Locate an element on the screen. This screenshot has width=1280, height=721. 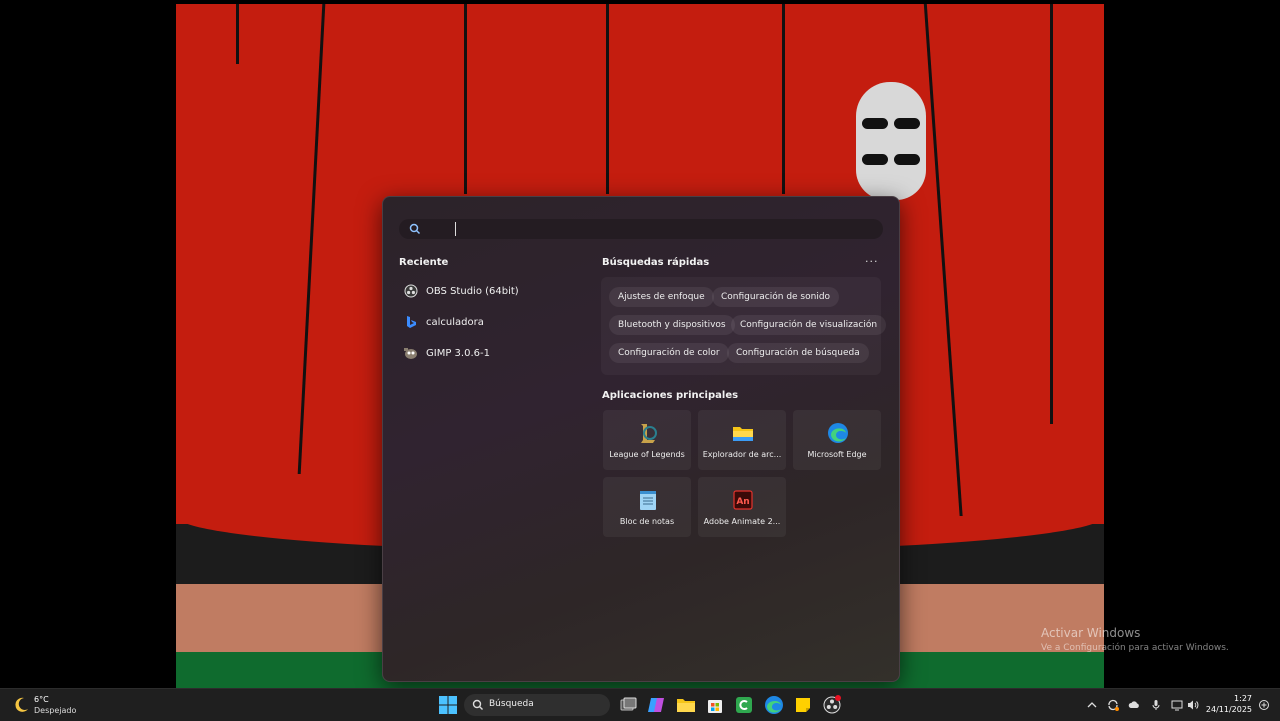
store-icon is located at coordinates (715, 705).